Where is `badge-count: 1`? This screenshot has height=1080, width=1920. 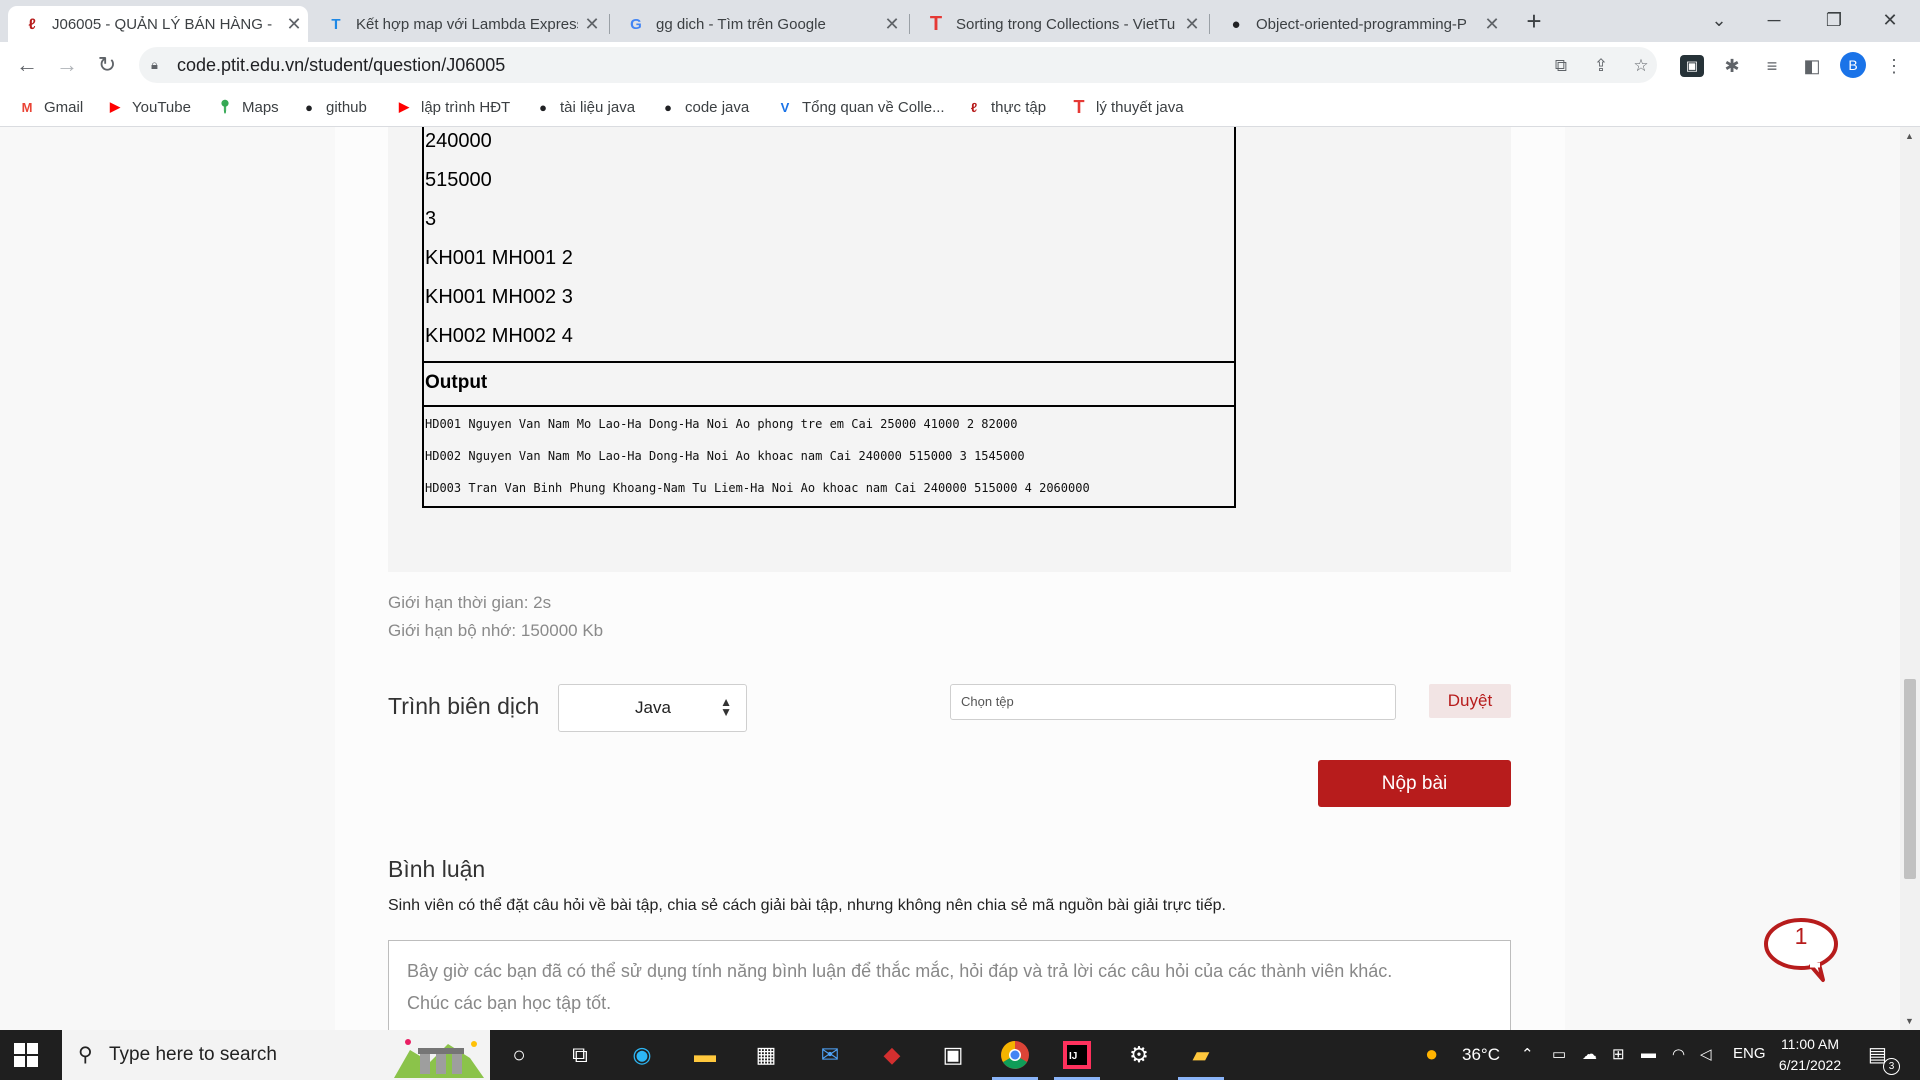 badge-count: 1 is located at coordinates (1801, 936).